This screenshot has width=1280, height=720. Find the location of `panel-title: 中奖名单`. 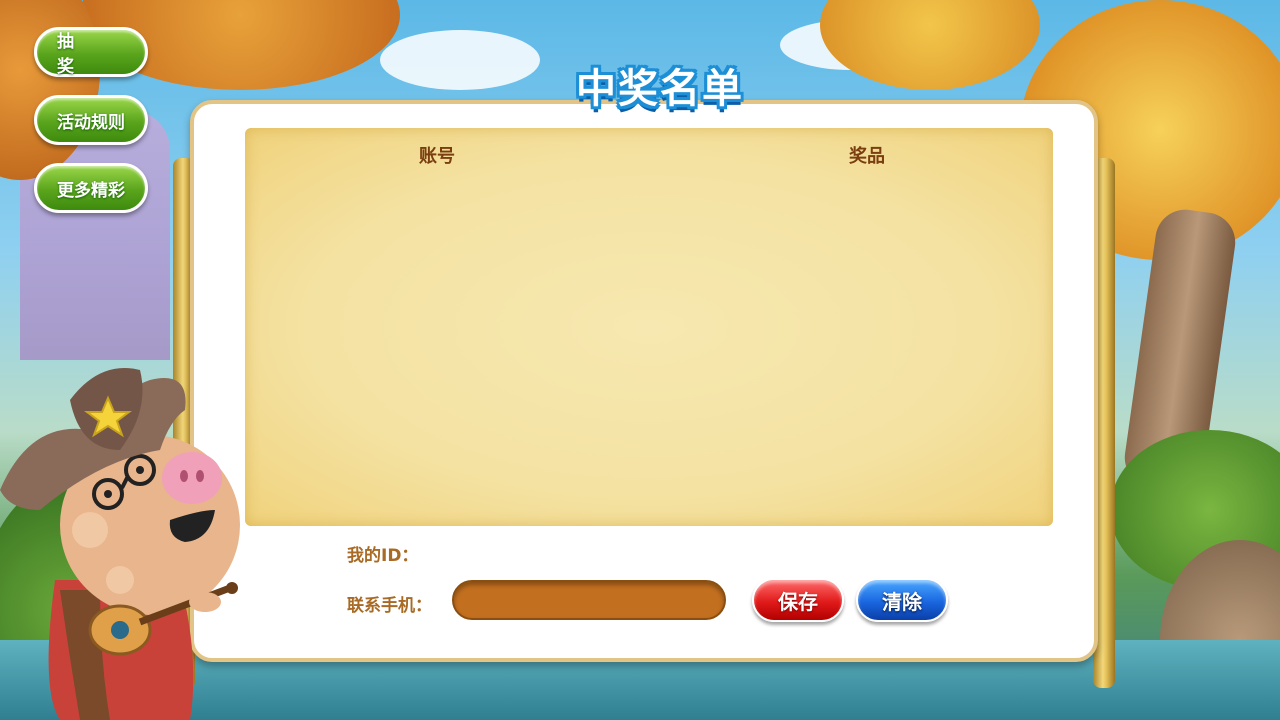

panel-title: 中奖名单 is located at coordinates (660, 85).